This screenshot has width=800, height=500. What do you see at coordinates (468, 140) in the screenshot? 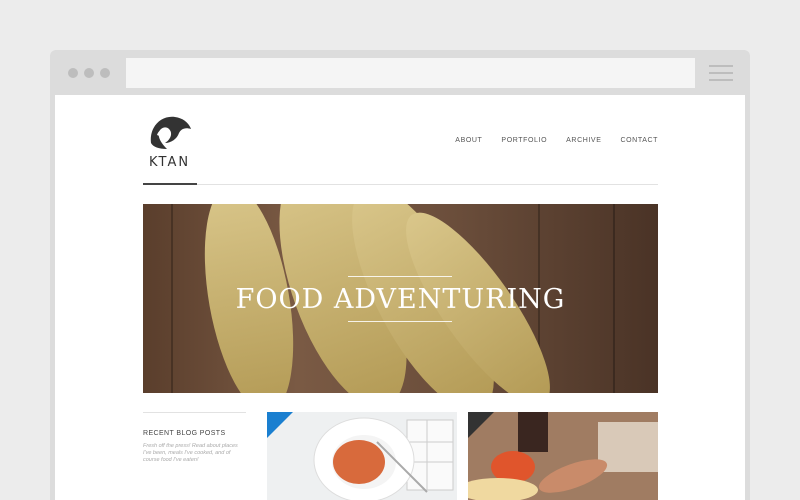
I see `nav-about: ABOUT` at bounding box center [468, 140].